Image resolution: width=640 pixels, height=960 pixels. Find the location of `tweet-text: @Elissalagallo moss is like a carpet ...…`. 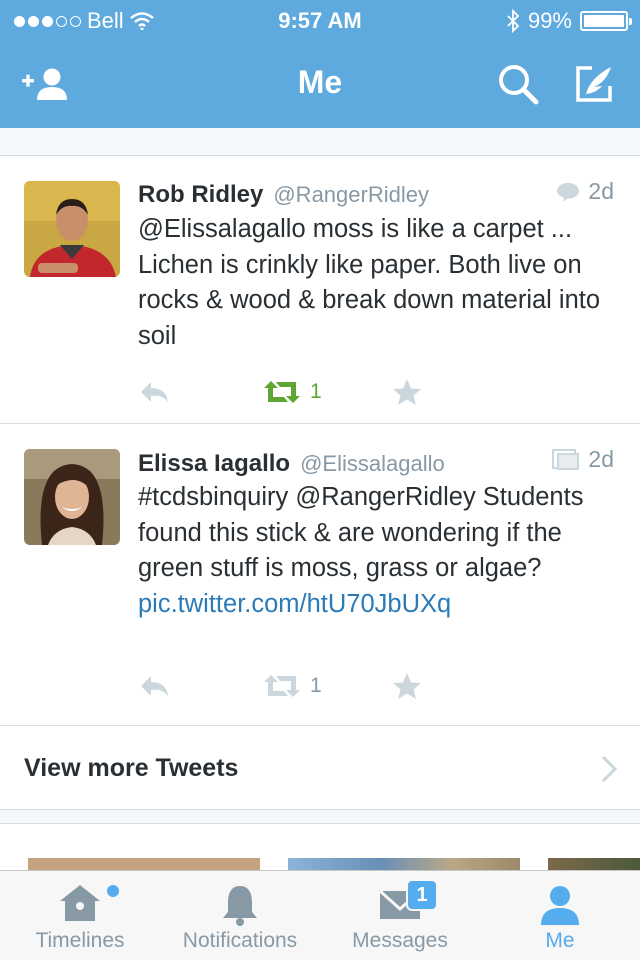

tweet-text: @Elissalagallo moss is like a carpet ...… is located at coordinates (369, 282).